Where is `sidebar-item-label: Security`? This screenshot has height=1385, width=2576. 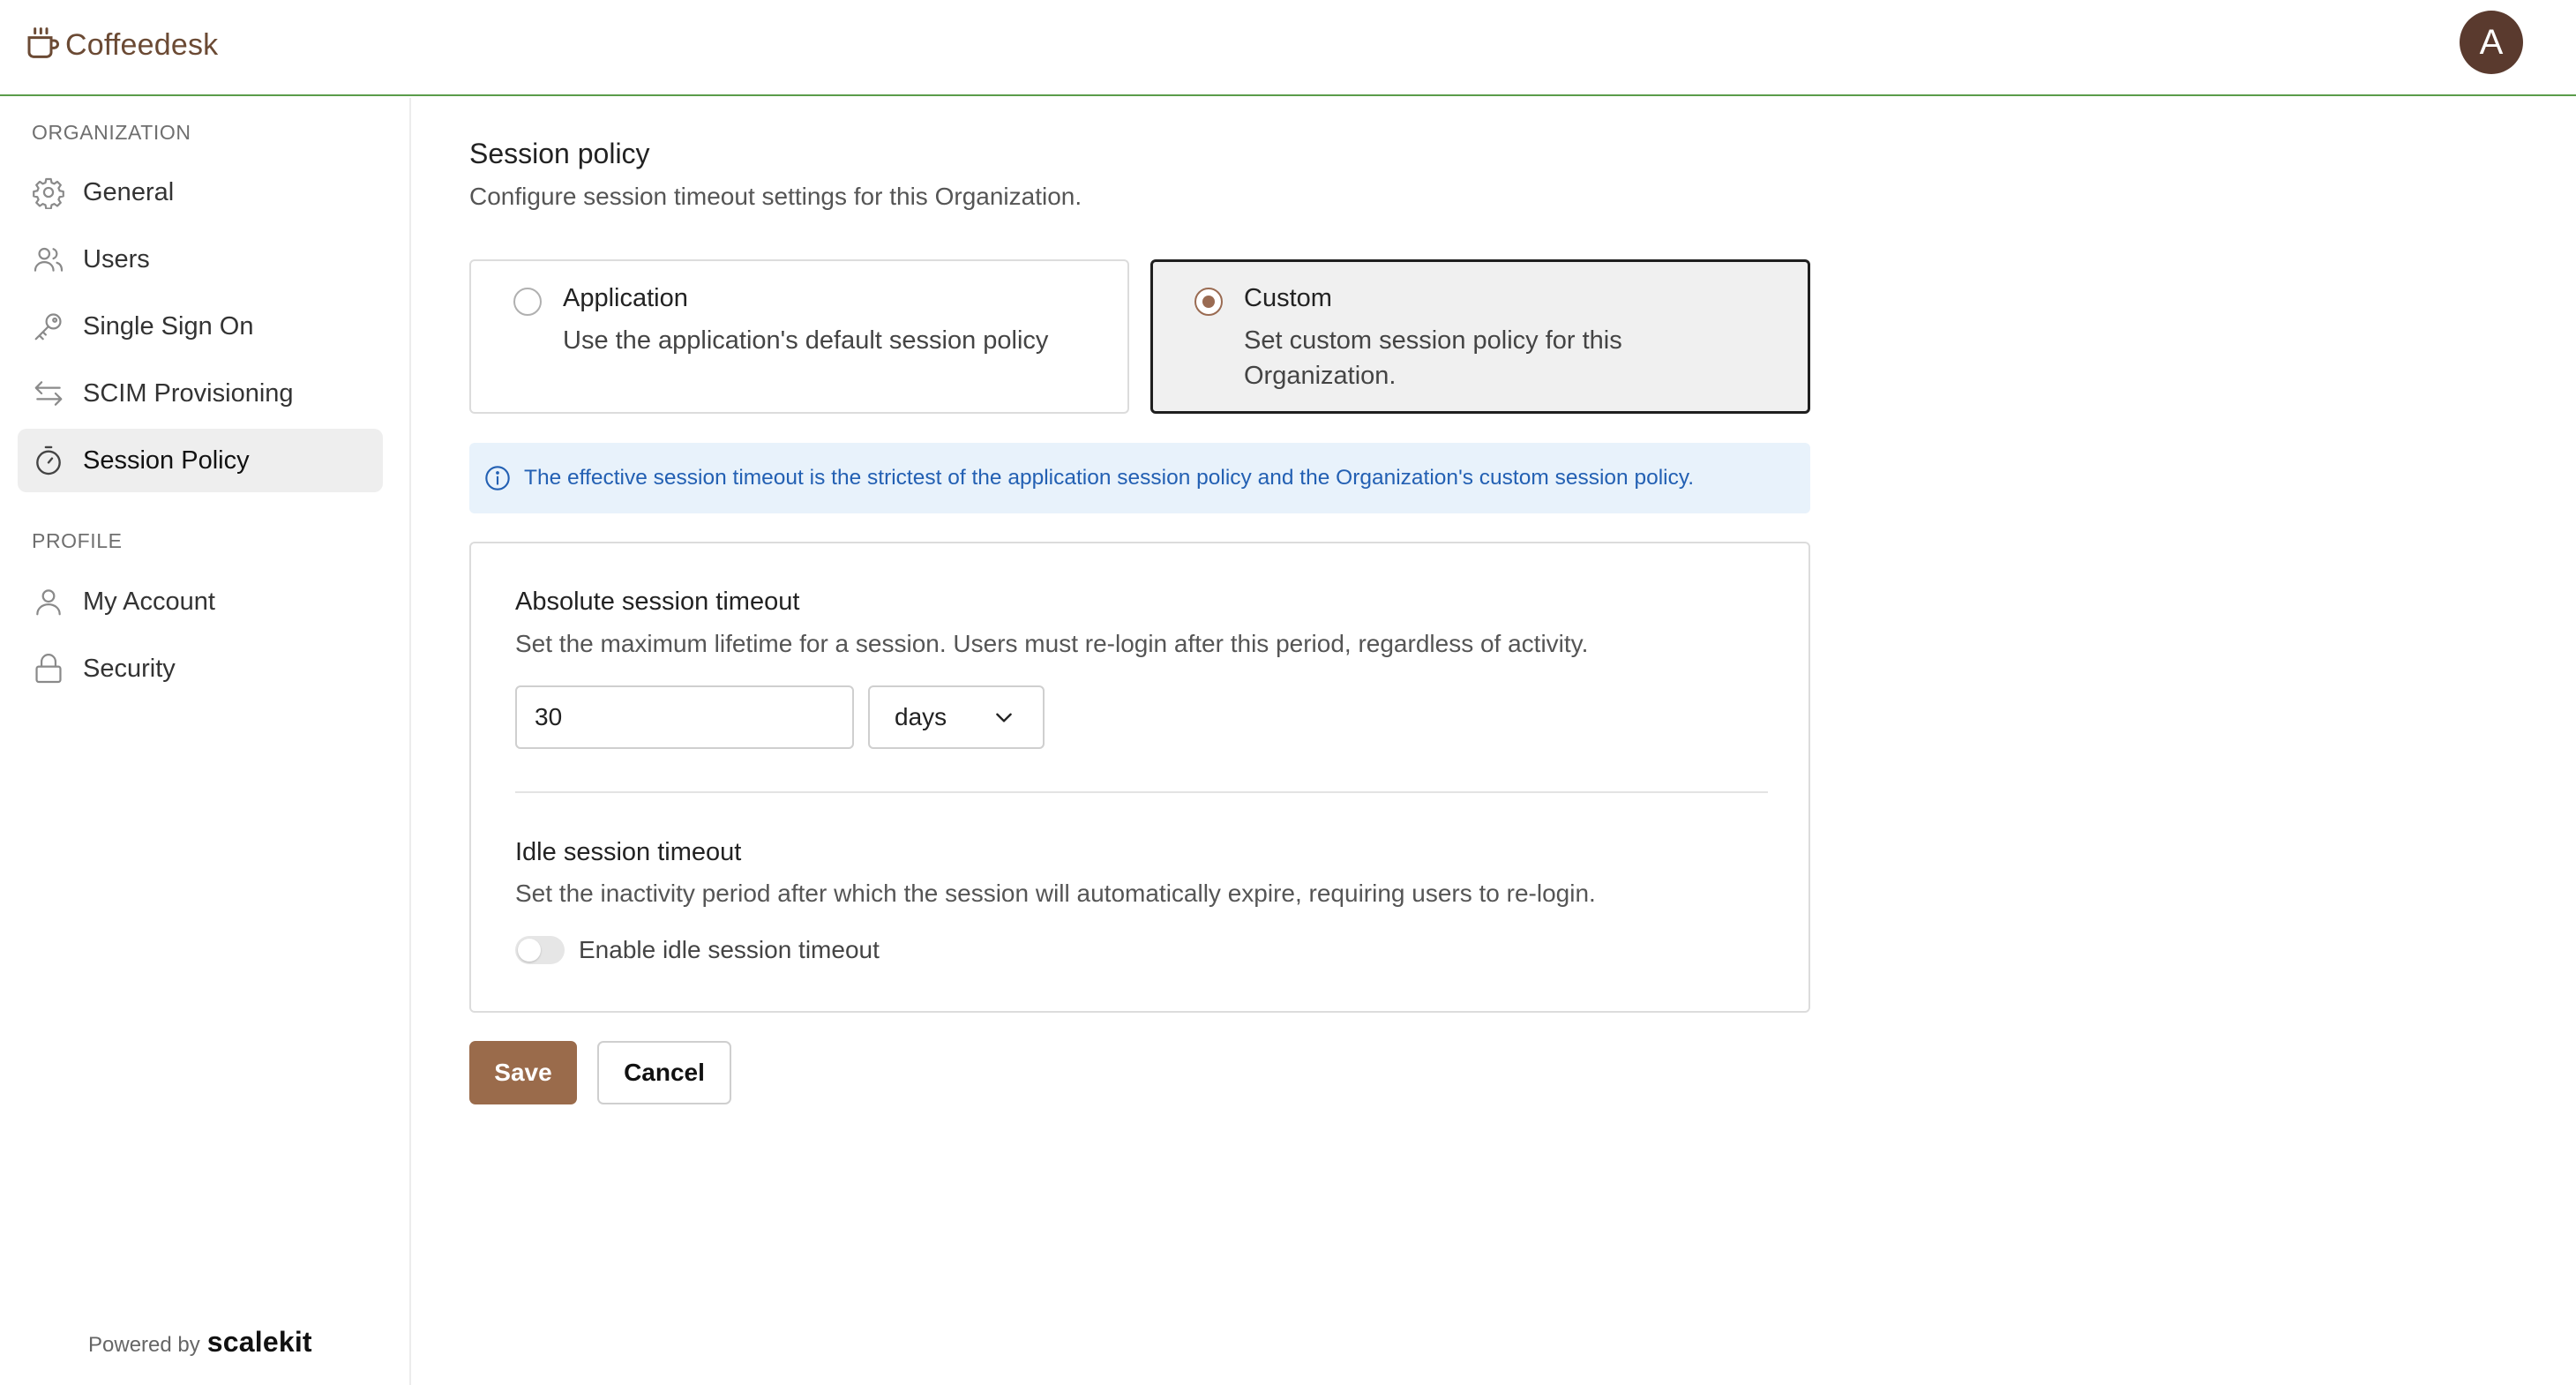
sidebar-item-label: Security is located at coordinates (129, 668).